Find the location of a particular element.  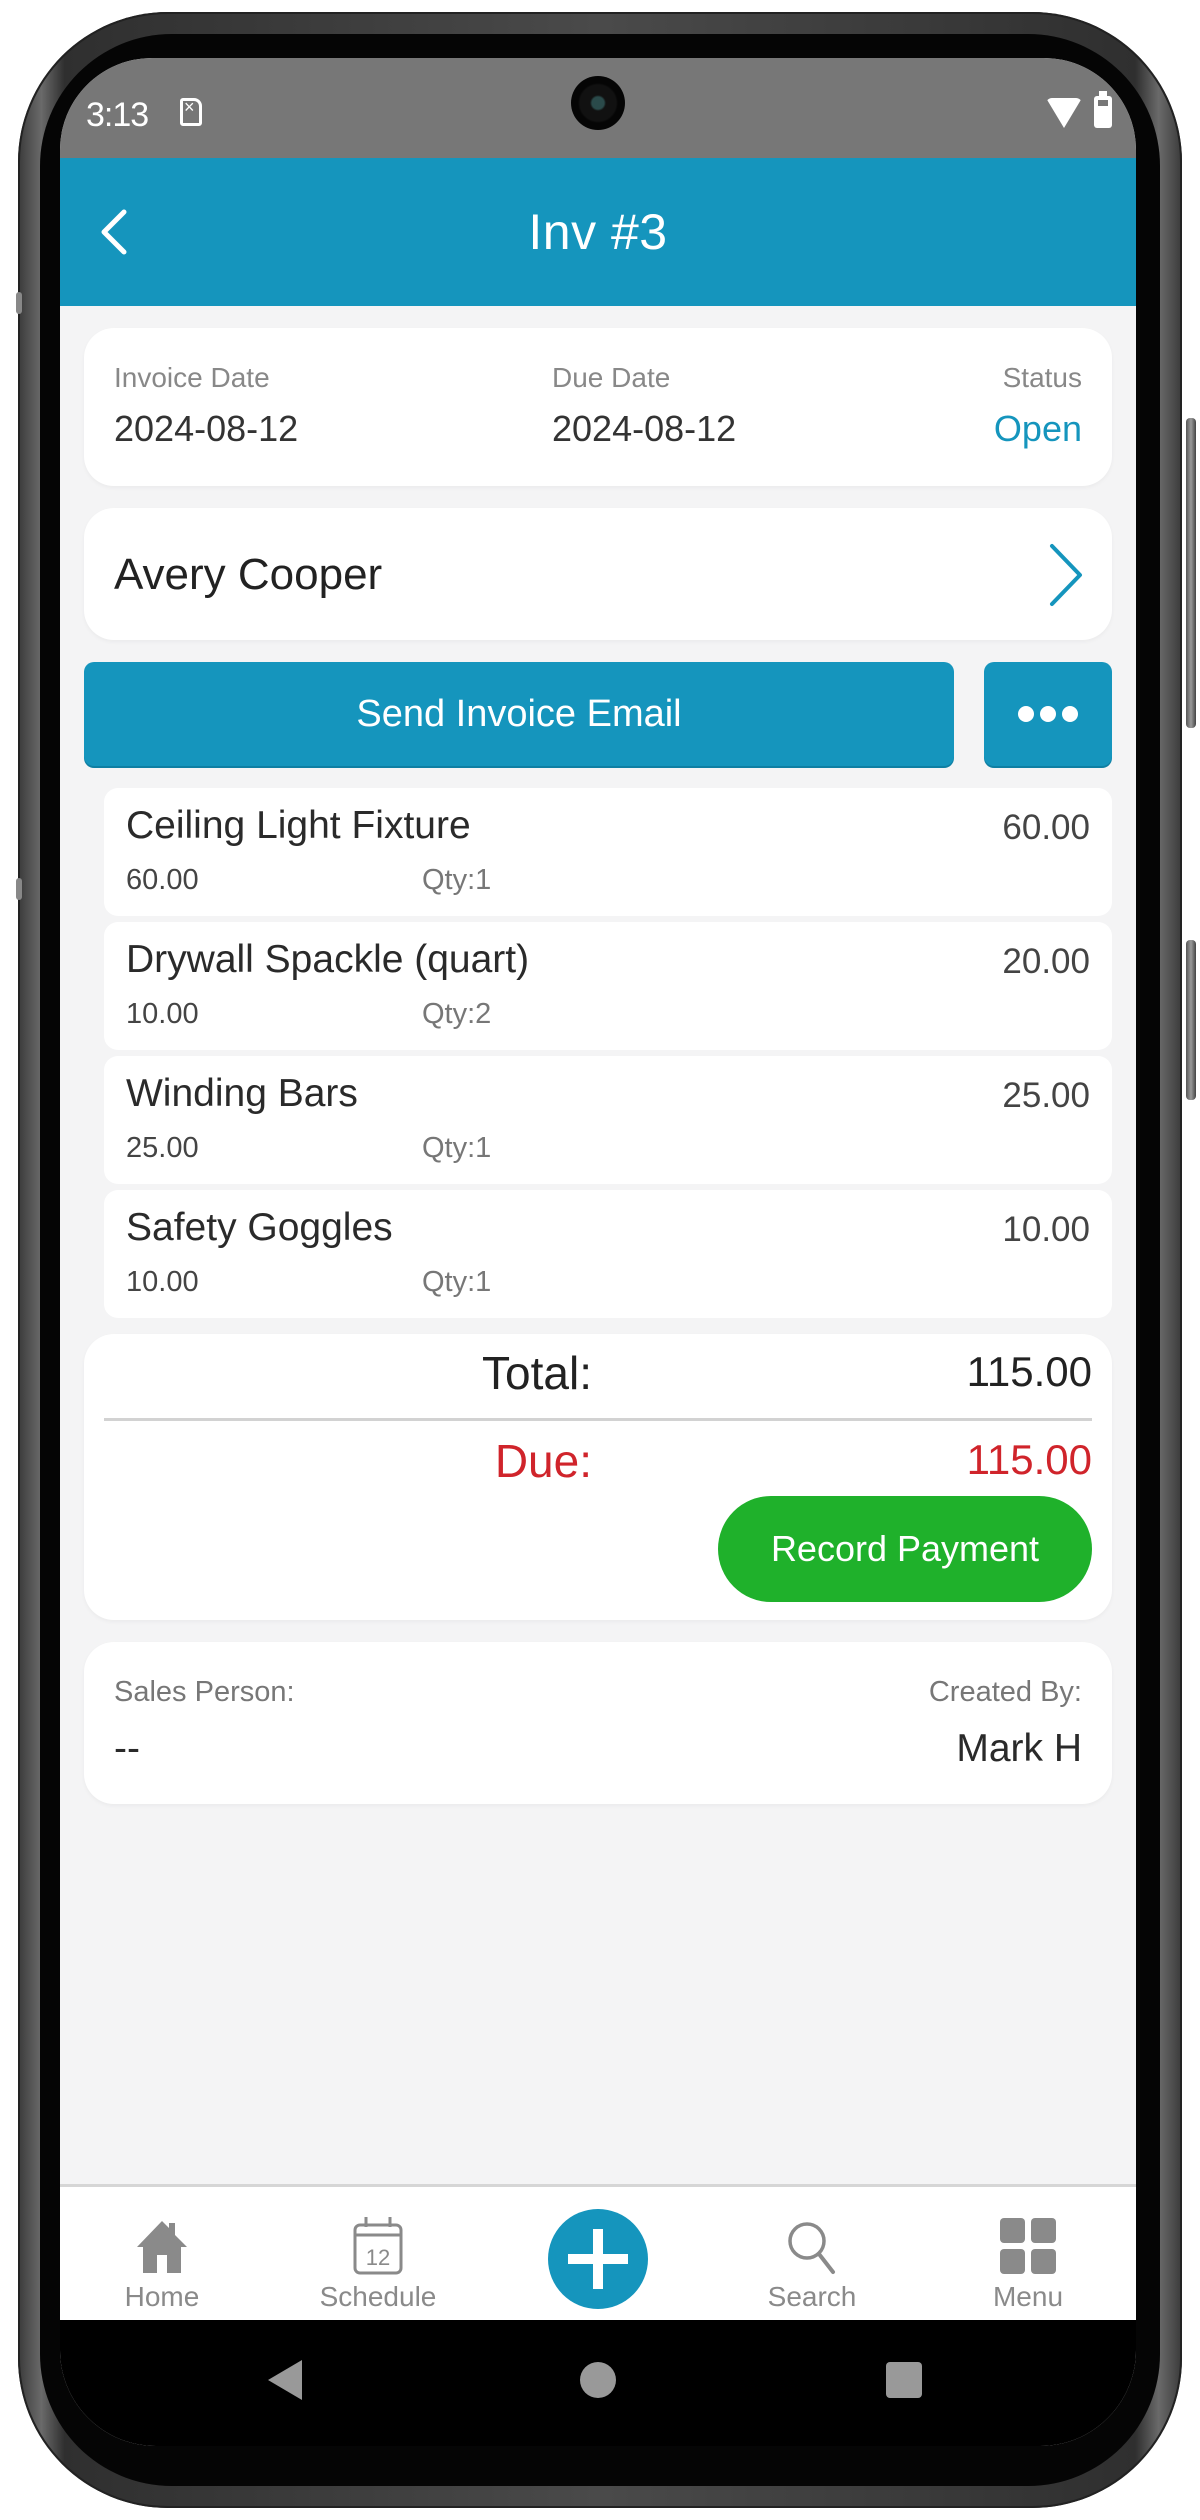

tab-menu-label: Menu is located at coordinates (1028, 2296).